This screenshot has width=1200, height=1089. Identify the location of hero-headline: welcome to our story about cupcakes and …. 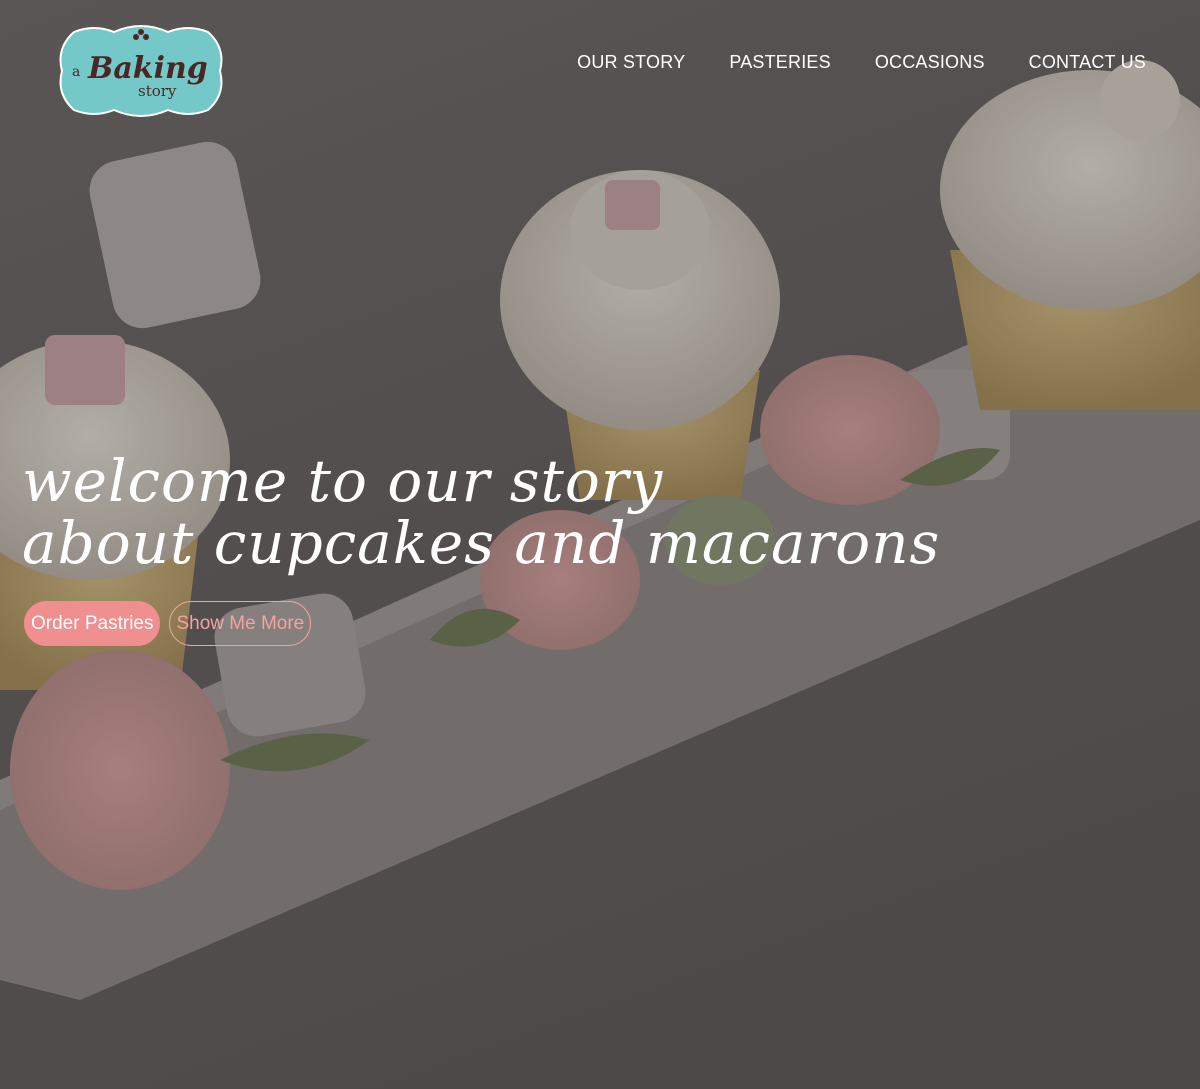
(481, 512).